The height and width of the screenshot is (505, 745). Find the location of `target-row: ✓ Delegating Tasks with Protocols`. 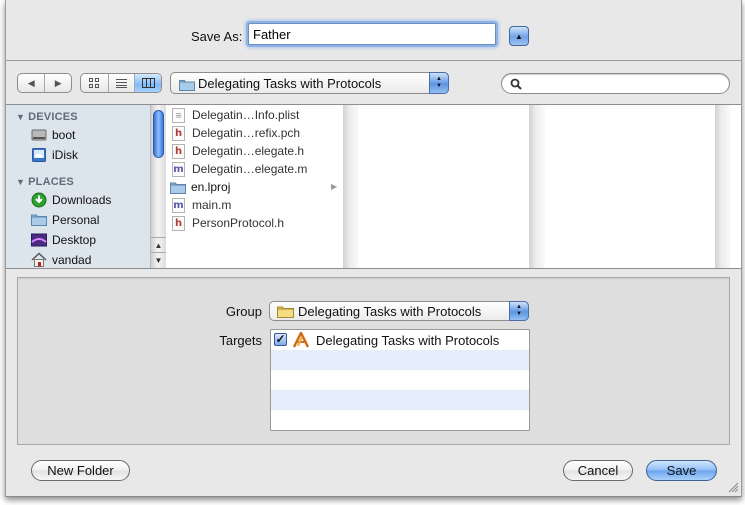

target-row: ✓ Delegating Tasks with Protocols is located at coordinates (400, 340).